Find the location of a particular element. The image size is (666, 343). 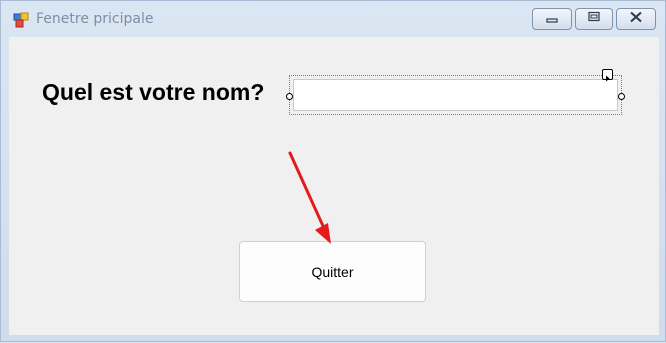

resize-handle-left is located at coordinates (289, 96).